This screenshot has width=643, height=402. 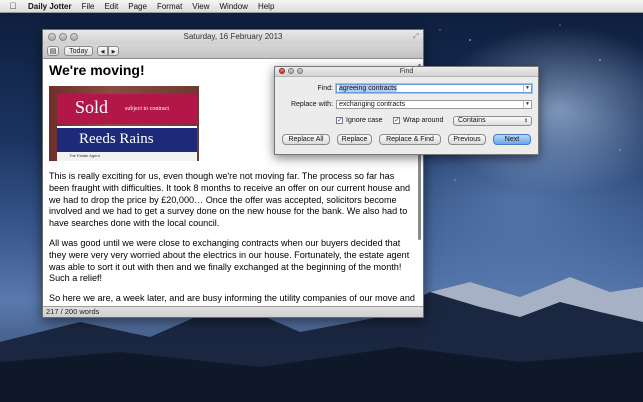 What do you see at coordinates (291, 71) in the screenshot?
I see `minimize-panel-button` at bounding box center [291, 71].